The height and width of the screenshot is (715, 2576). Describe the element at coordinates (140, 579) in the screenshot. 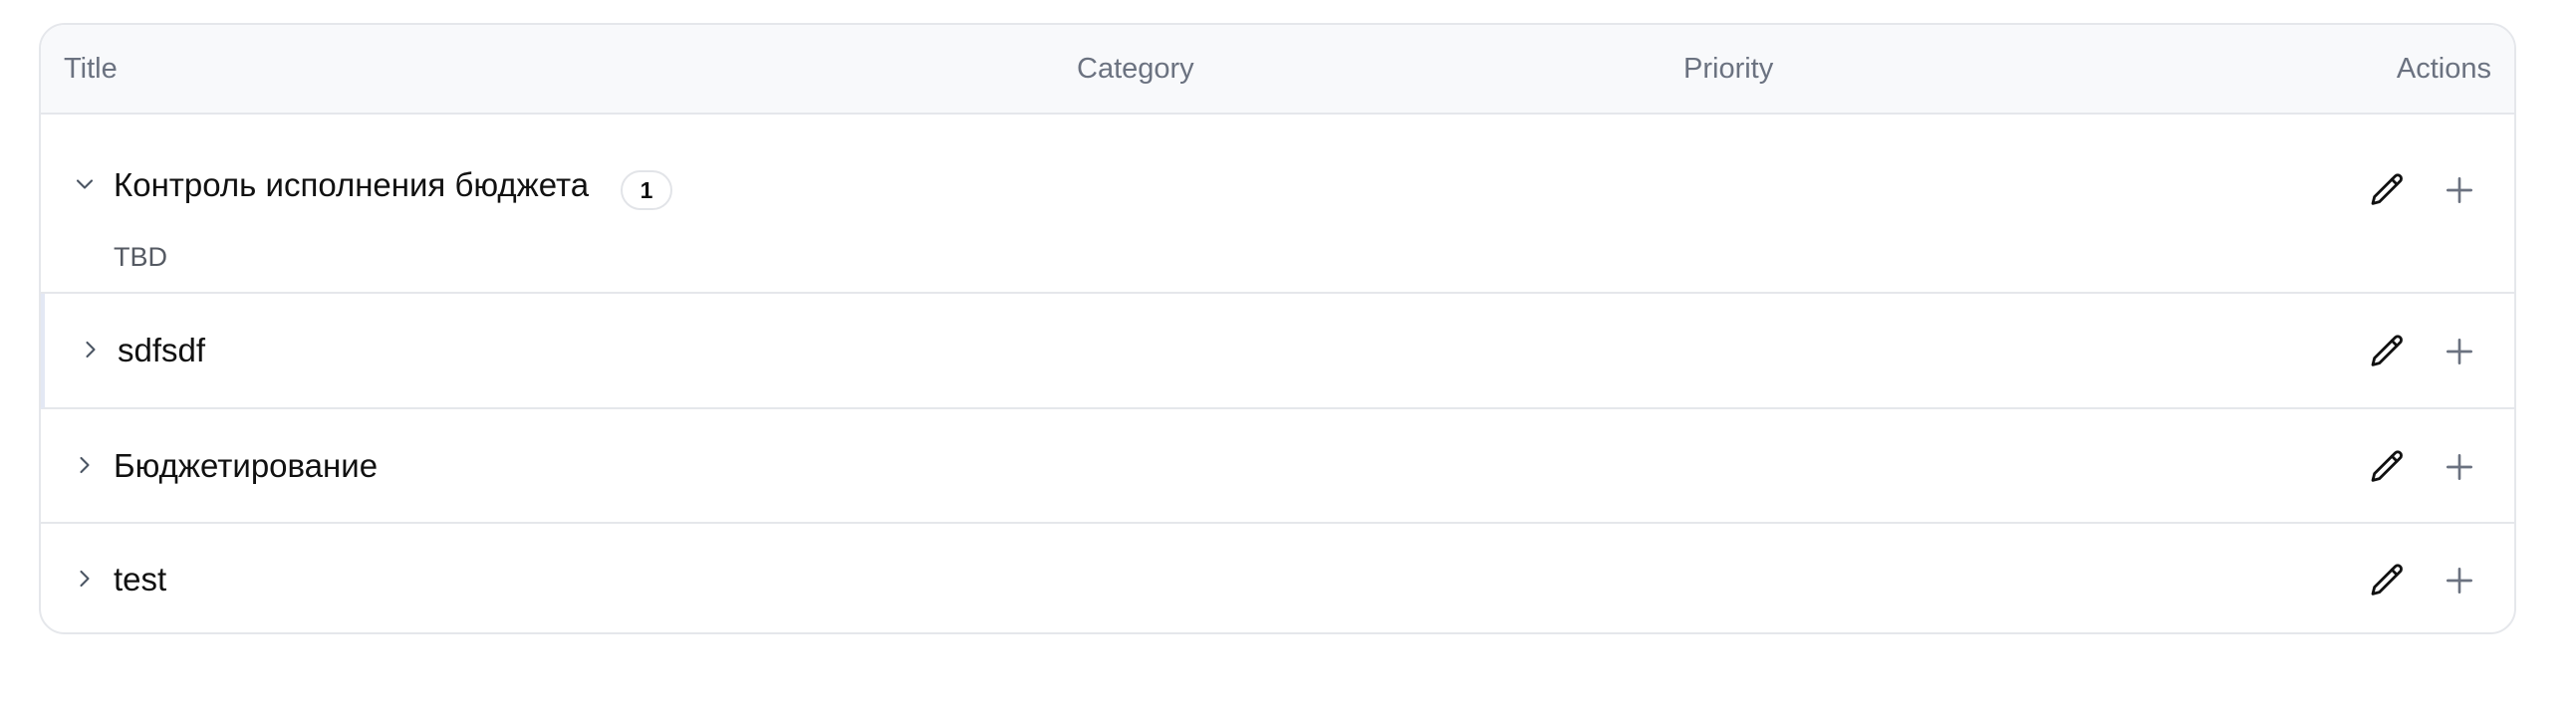

I see `row-title: test` at that location.